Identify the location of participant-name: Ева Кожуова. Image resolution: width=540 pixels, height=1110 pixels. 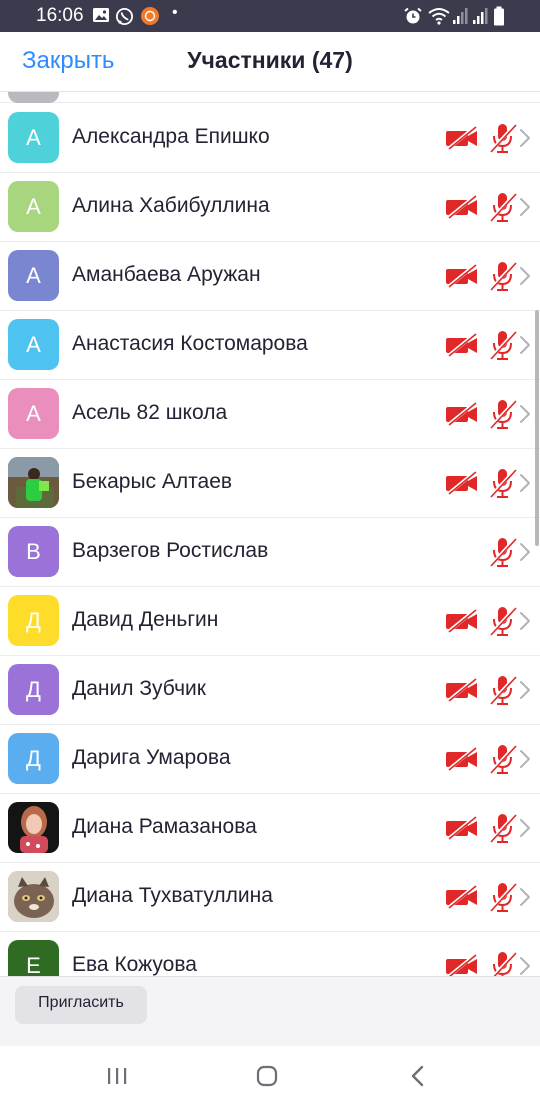
(134, 964).